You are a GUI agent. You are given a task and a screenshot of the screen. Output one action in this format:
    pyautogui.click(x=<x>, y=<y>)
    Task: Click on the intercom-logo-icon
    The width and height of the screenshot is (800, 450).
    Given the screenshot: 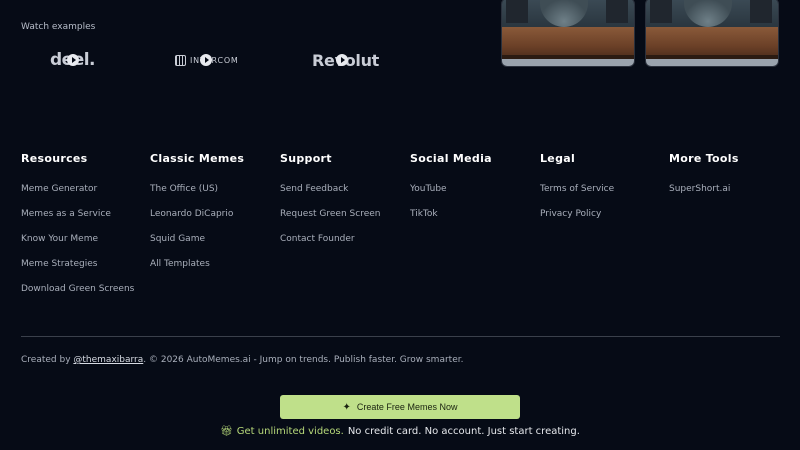 What is the action you would take?
    pyautogui.click(x=180, y=60)
    